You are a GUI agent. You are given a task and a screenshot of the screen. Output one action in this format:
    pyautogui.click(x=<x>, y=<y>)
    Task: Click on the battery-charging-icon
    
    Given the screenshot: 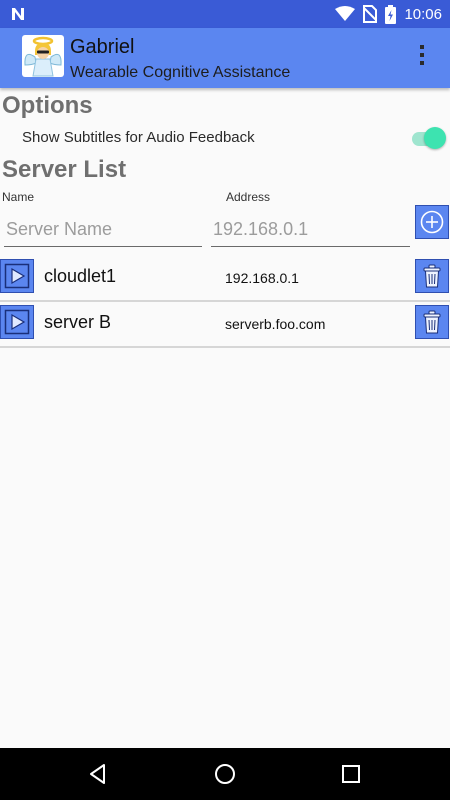 What is the action you would take?
    pyautogui.click(x=391, y=14)
    